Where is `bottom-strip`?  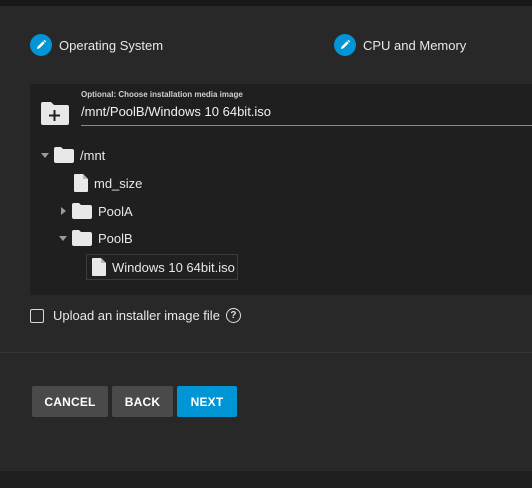
bottom-strip is located at coordinates (266, 479).